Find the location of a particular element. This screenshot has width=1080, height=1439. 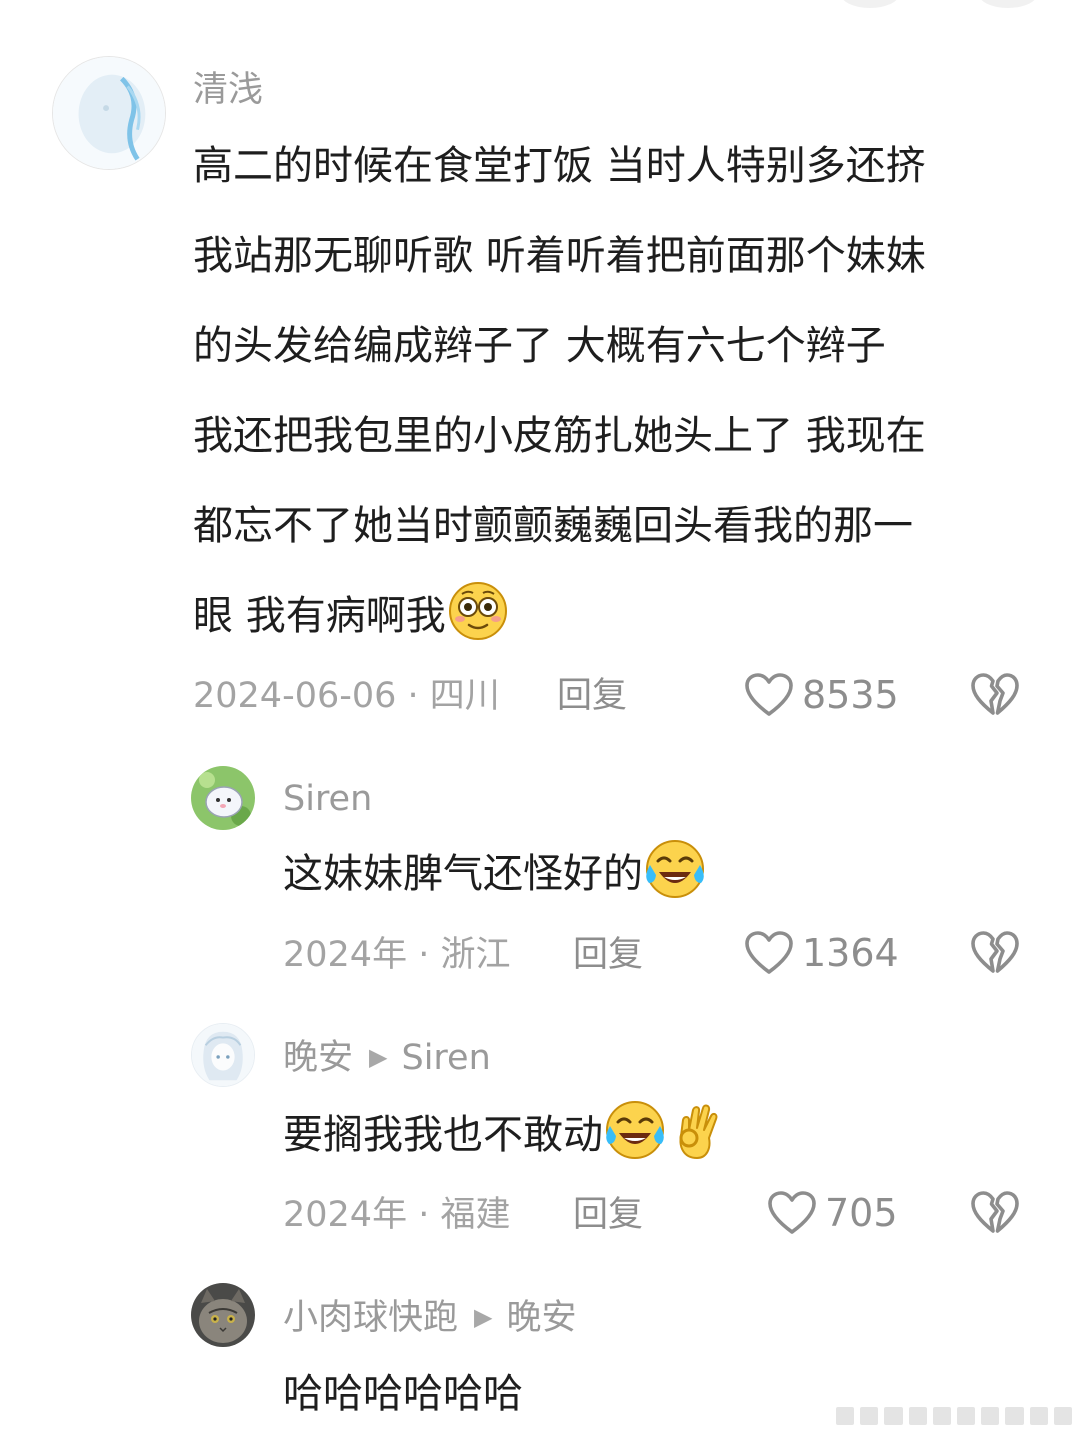

comment-line: 眼 我有病啊我 is located at coordinates (559, 616).